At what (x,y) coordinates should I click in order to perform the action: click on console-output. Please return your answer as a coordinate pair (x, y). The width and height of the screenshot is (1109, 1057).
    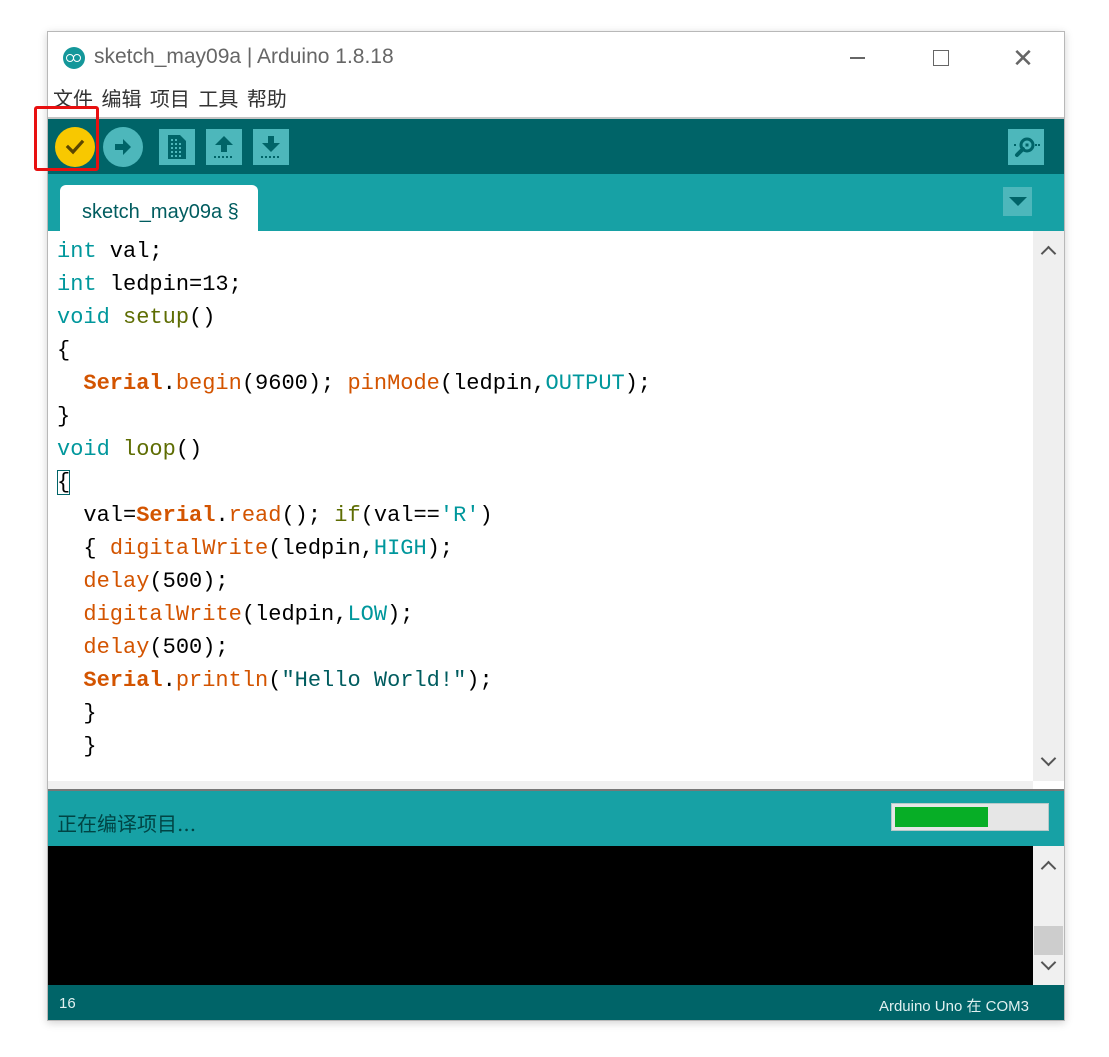
    Looking at the image, I should click on (540, 915).